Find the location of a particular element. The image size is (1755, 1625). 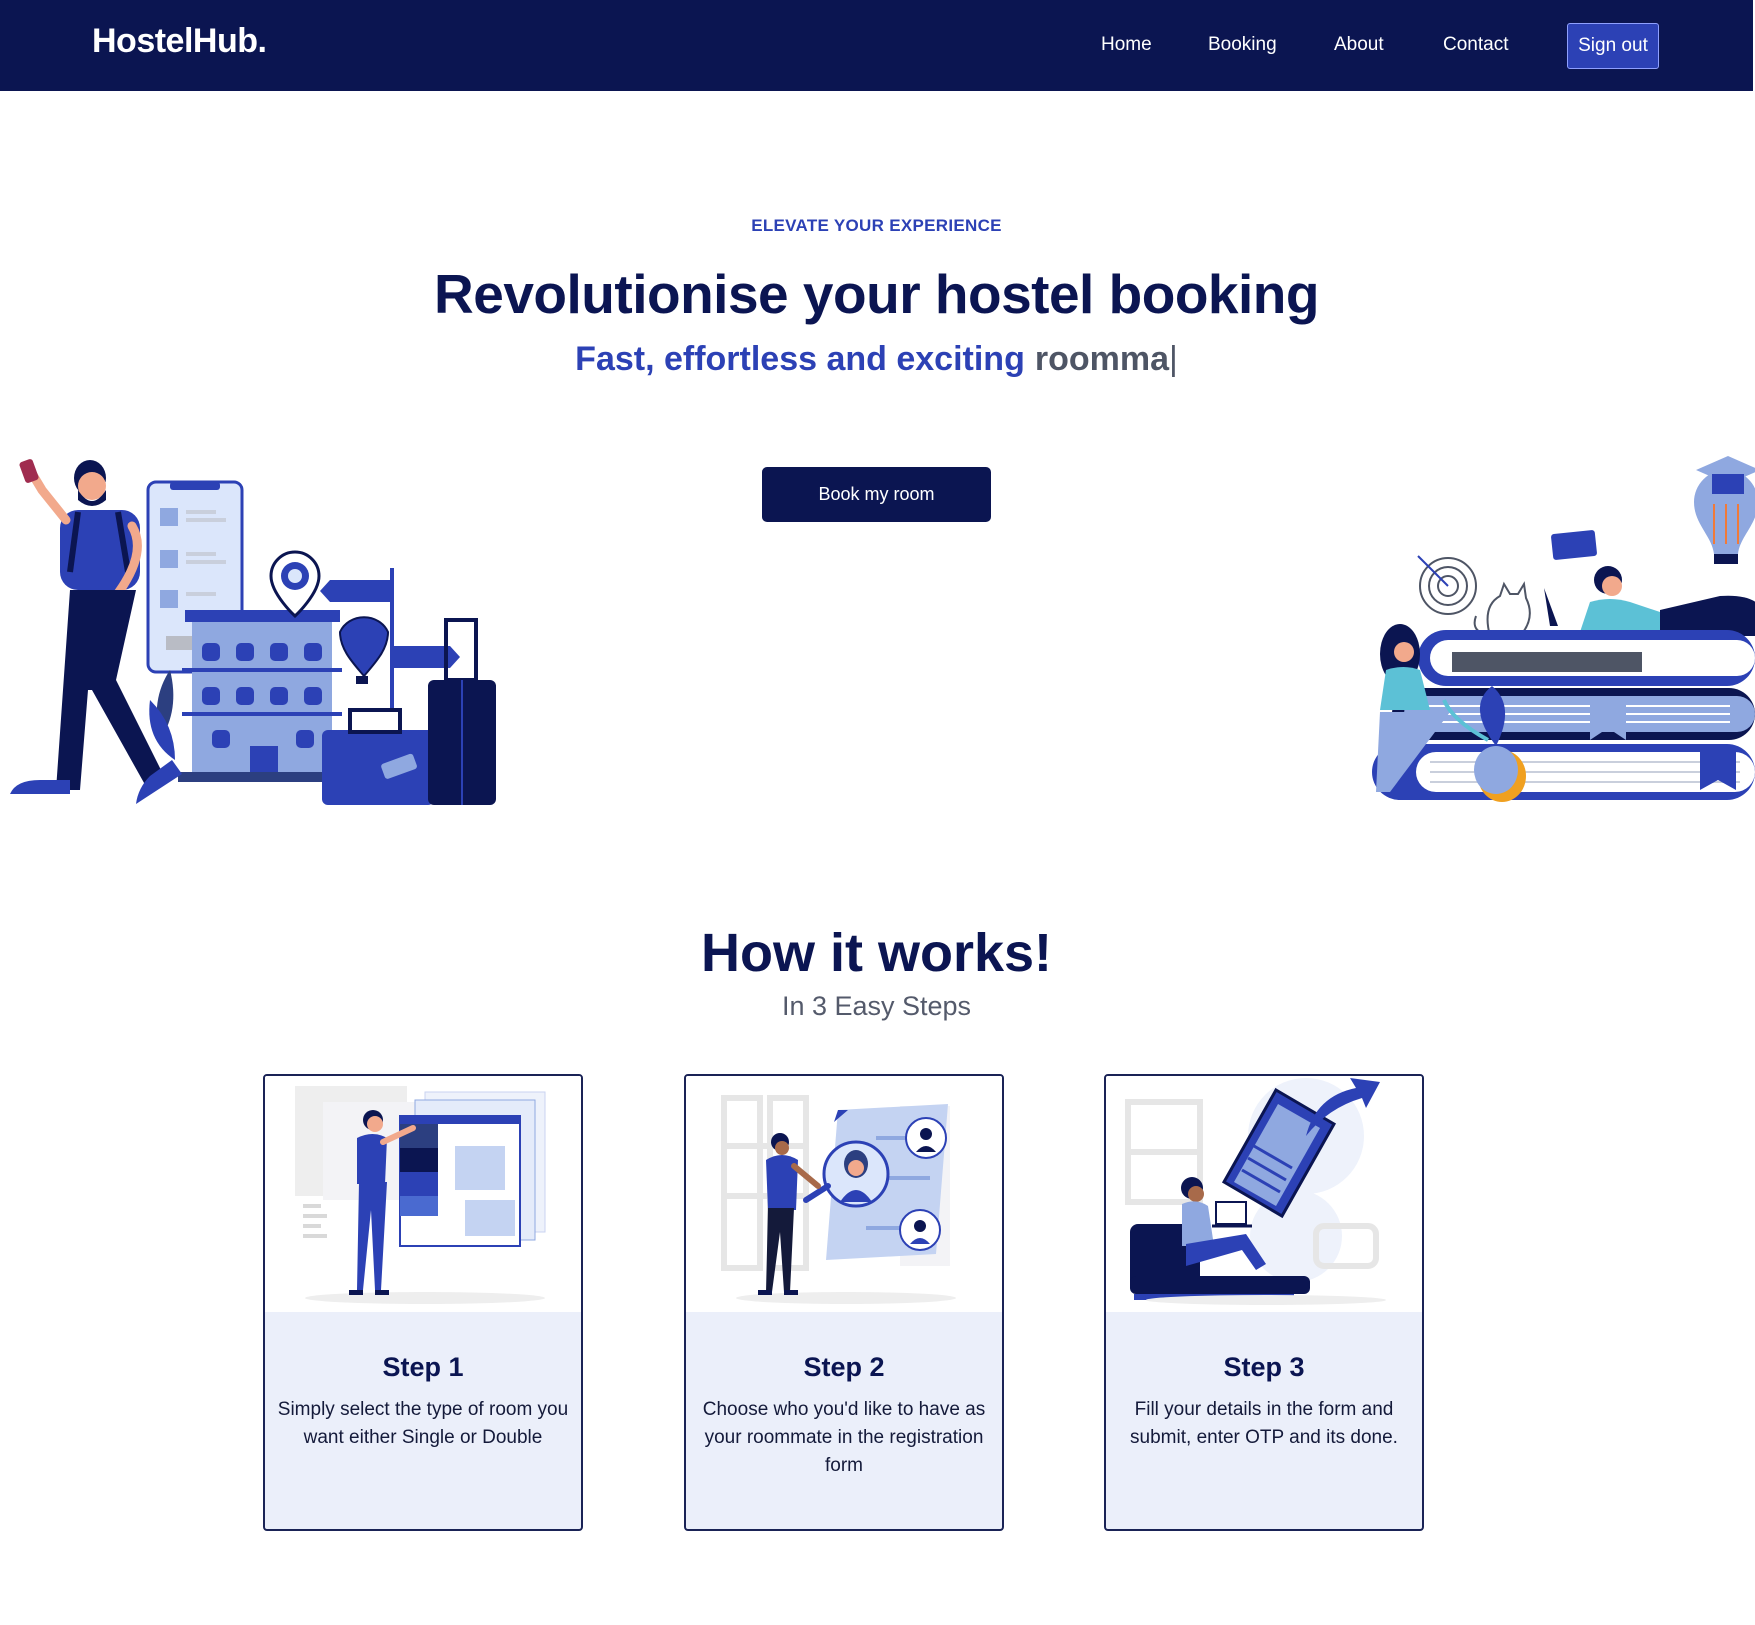

select-room-illustration is located at coordinates (423, 1194).